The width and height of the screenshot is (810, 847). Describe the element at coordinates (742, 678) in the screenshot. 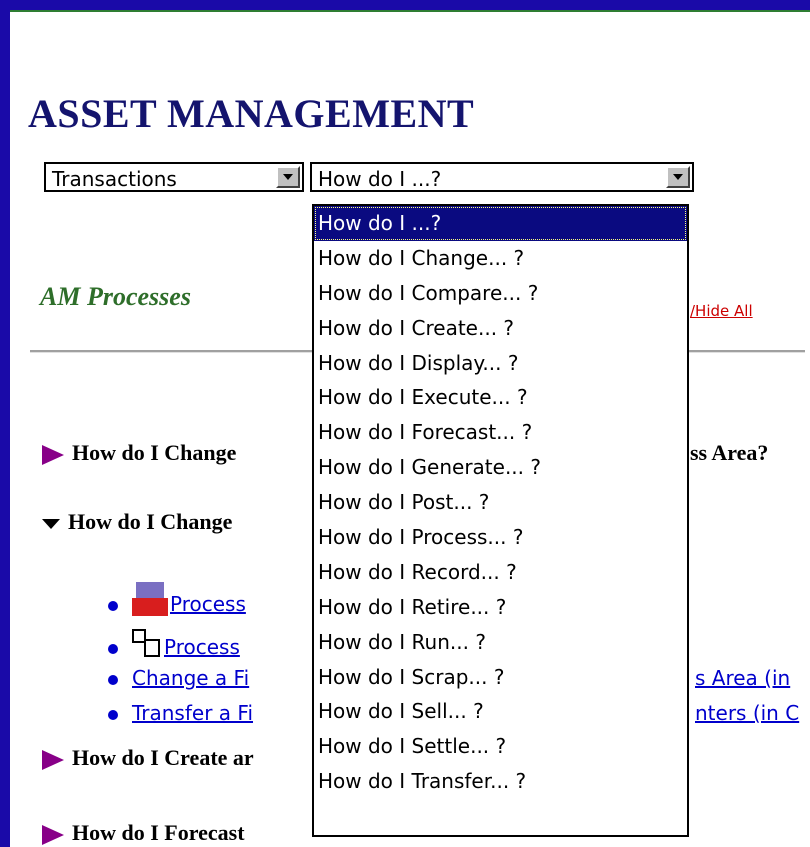

I see `change-link-tail: s Area (in` at that location.